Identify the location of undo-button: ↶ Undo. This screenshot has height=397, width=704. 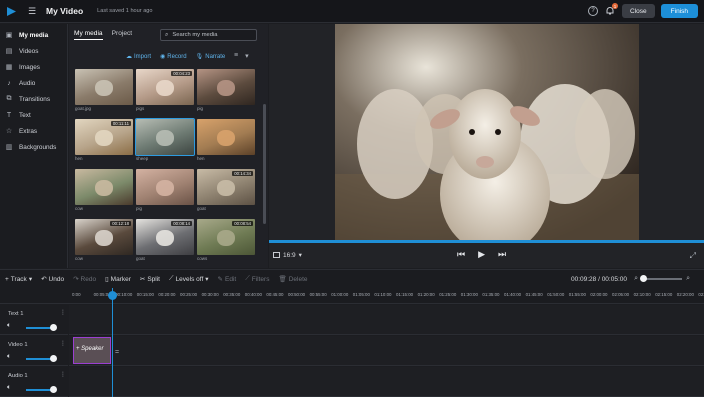
(52, 279).